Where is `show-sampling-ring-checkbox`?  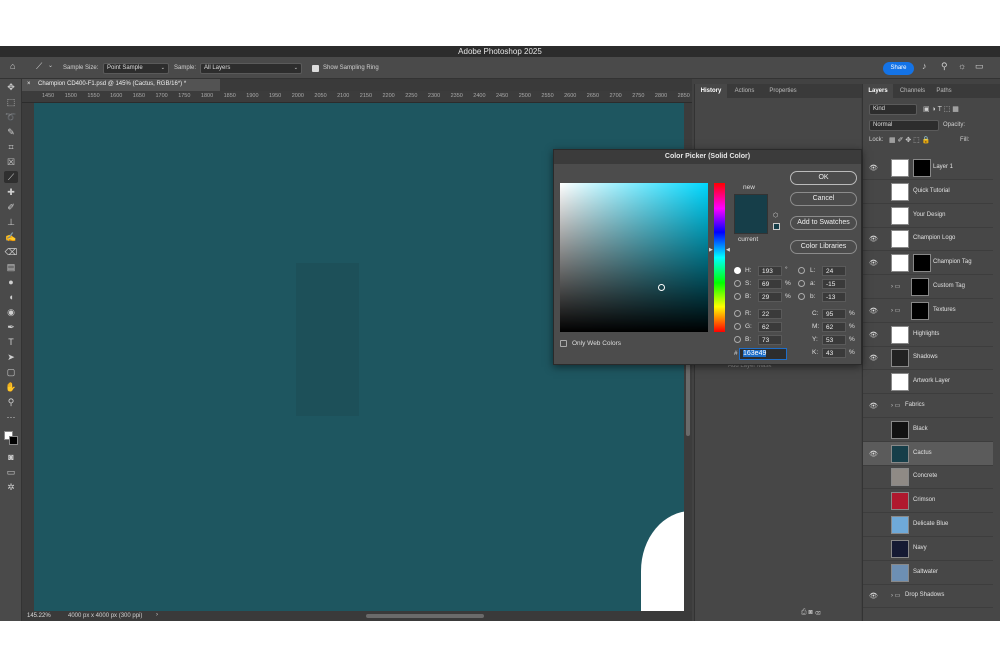 show-sampling-ring-checkbox is located at coordinates (315, 68).